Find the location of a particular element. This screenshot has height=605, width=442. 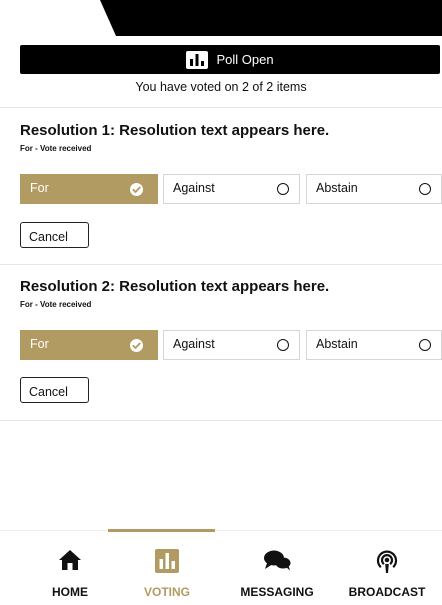

bottom-nav: HOME VOTING MESSAGING BROADCAST is located at coordinates (221, 567).